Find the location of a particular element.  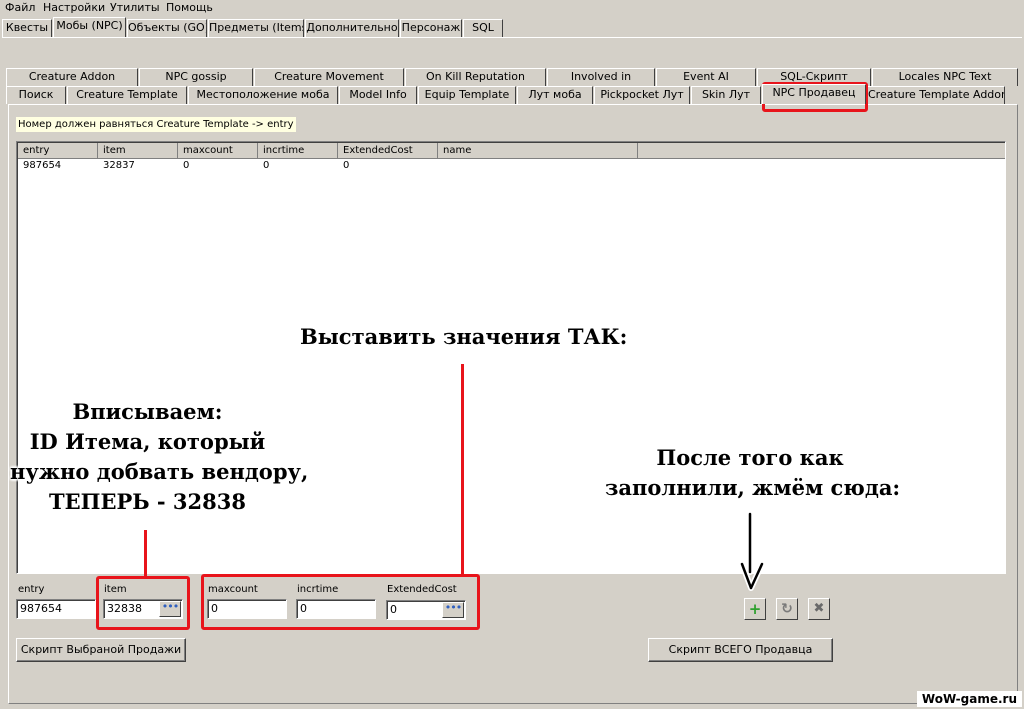

refresh-icon: ↻ is located at coordinates (787, 609).